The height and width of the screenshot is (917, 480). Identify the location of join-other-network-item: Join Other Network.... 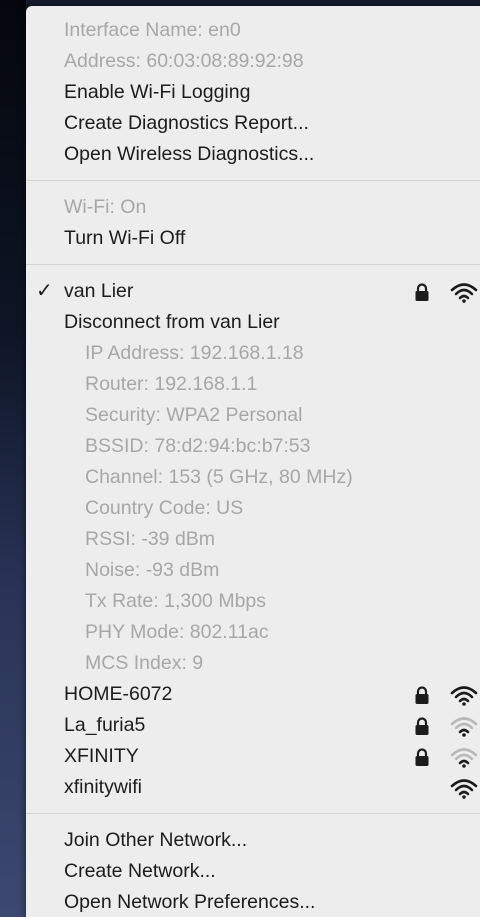
(253, 840).